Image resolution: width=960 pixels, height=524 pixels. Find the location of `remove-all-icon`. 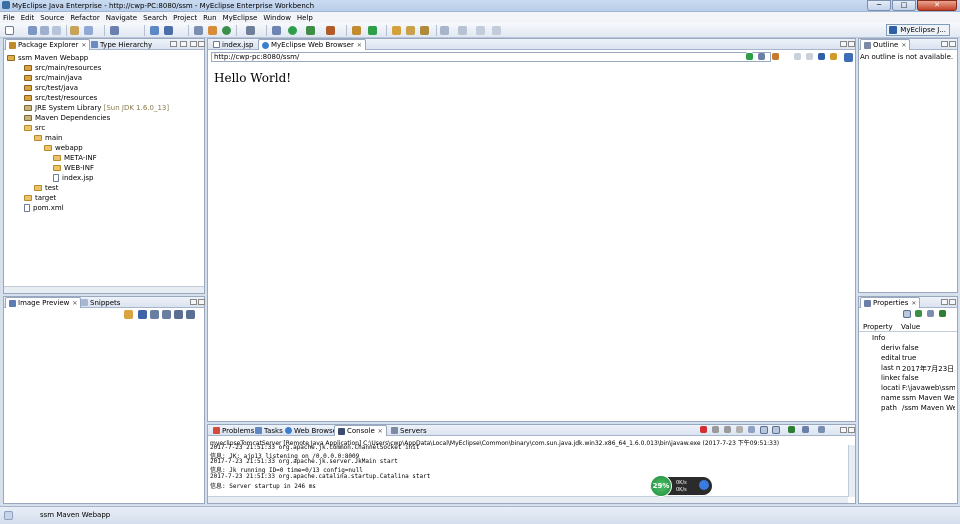

remove-all-icon is located at coordinates (727, 429).